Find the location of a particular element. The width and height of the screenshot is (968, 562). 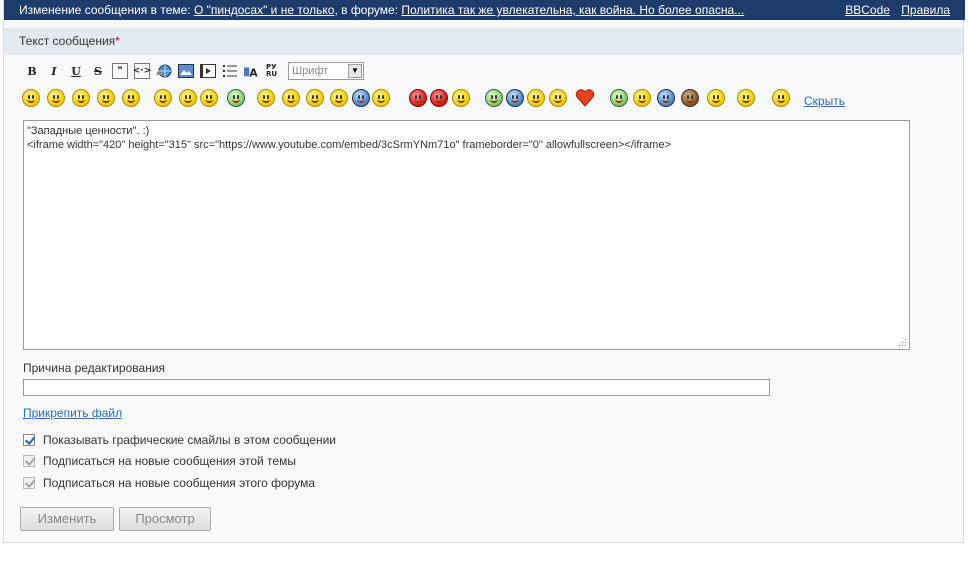

header-middle: , в форуме: is located at coordinates (368, 10).